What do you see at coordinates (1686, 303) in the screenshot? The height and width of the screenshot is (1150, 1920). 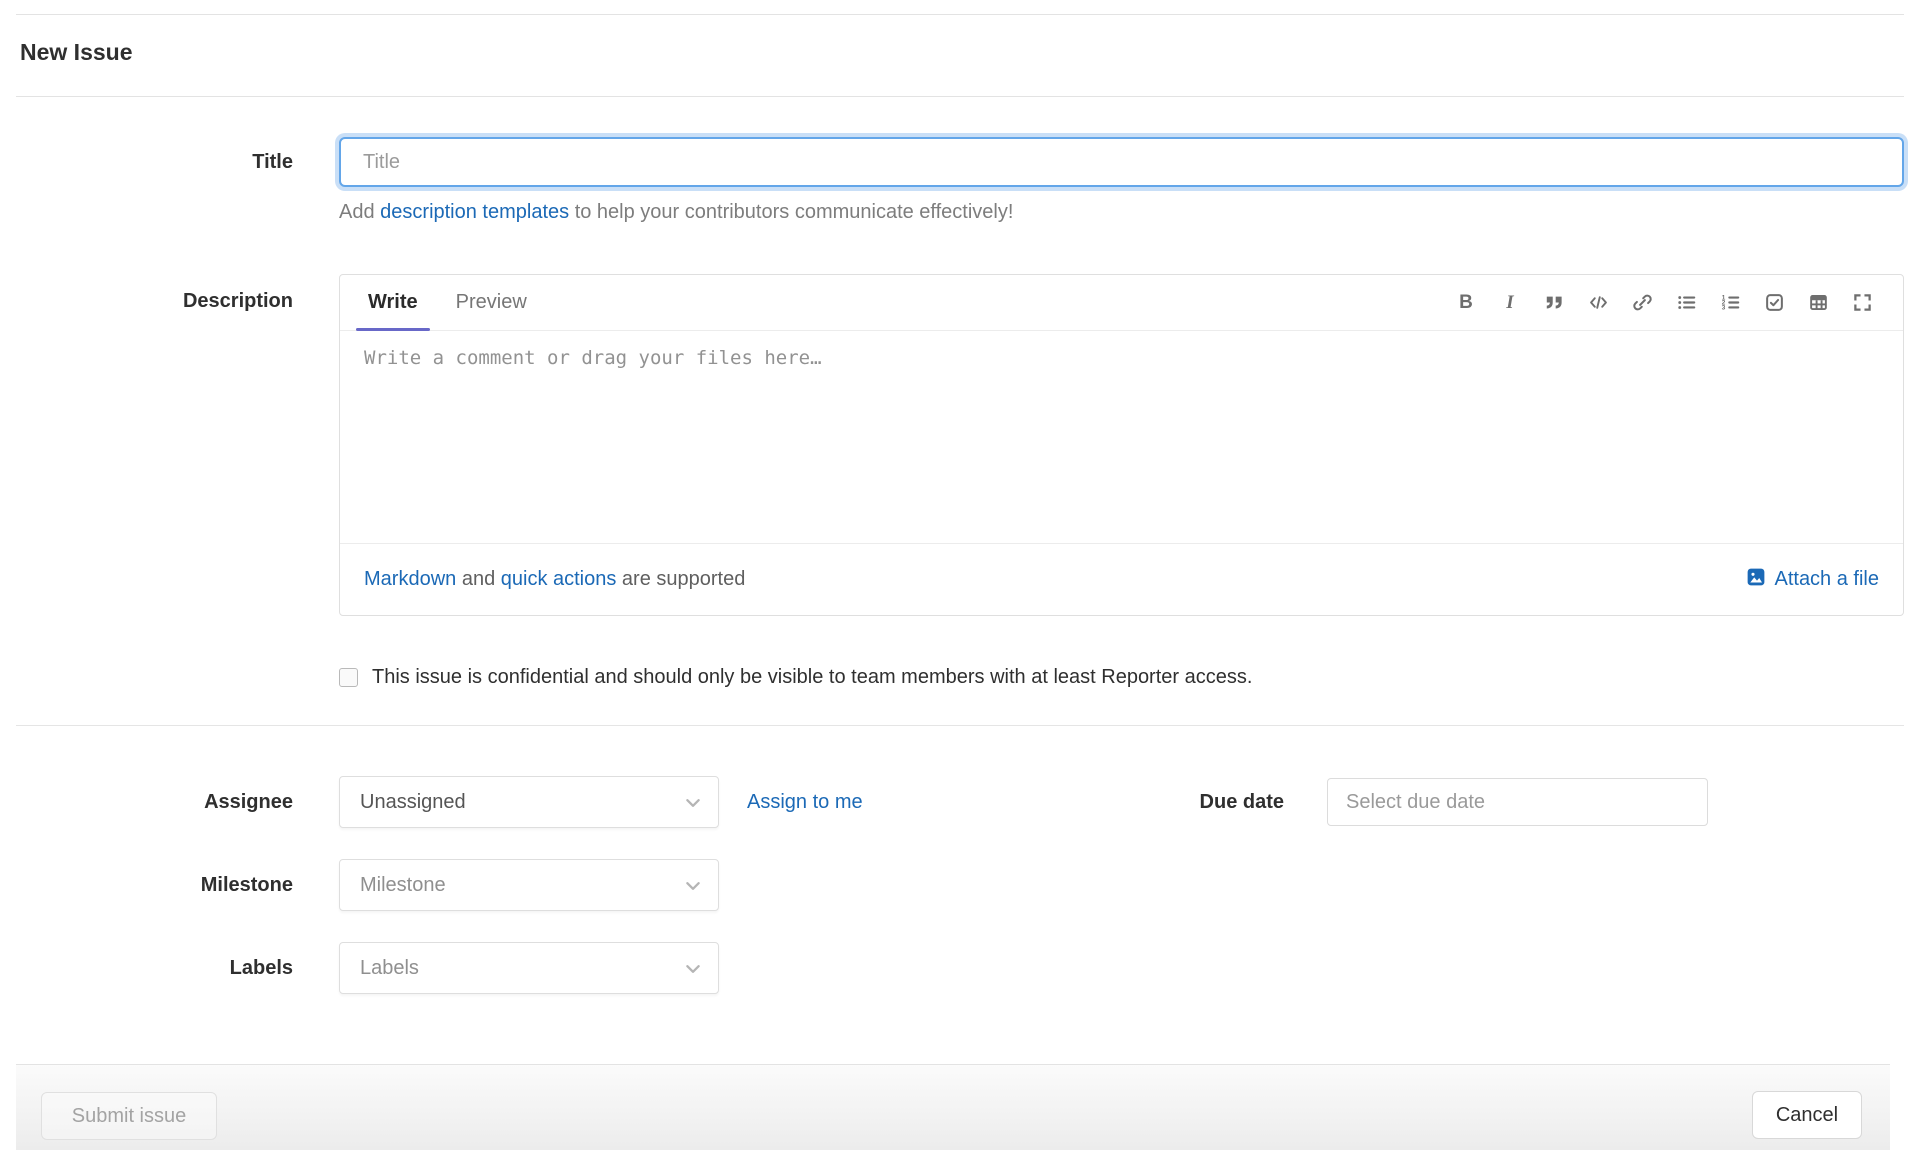 I see `bulleted-list-icon` at bounding box center [1686, 303].